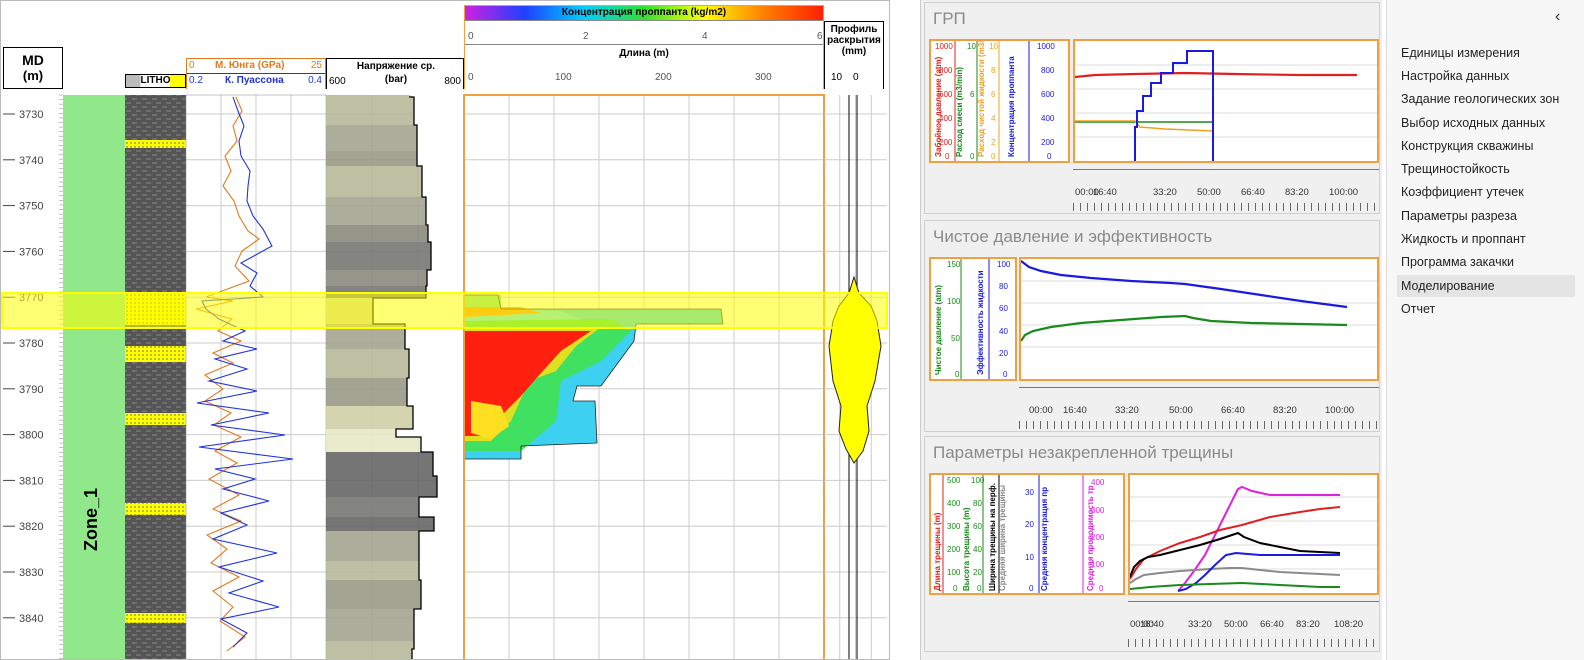 This screenshot has width=1584, height=660. I want to click on nav-item-geo-zones: Задание геологических зон, so click(1480, 99).